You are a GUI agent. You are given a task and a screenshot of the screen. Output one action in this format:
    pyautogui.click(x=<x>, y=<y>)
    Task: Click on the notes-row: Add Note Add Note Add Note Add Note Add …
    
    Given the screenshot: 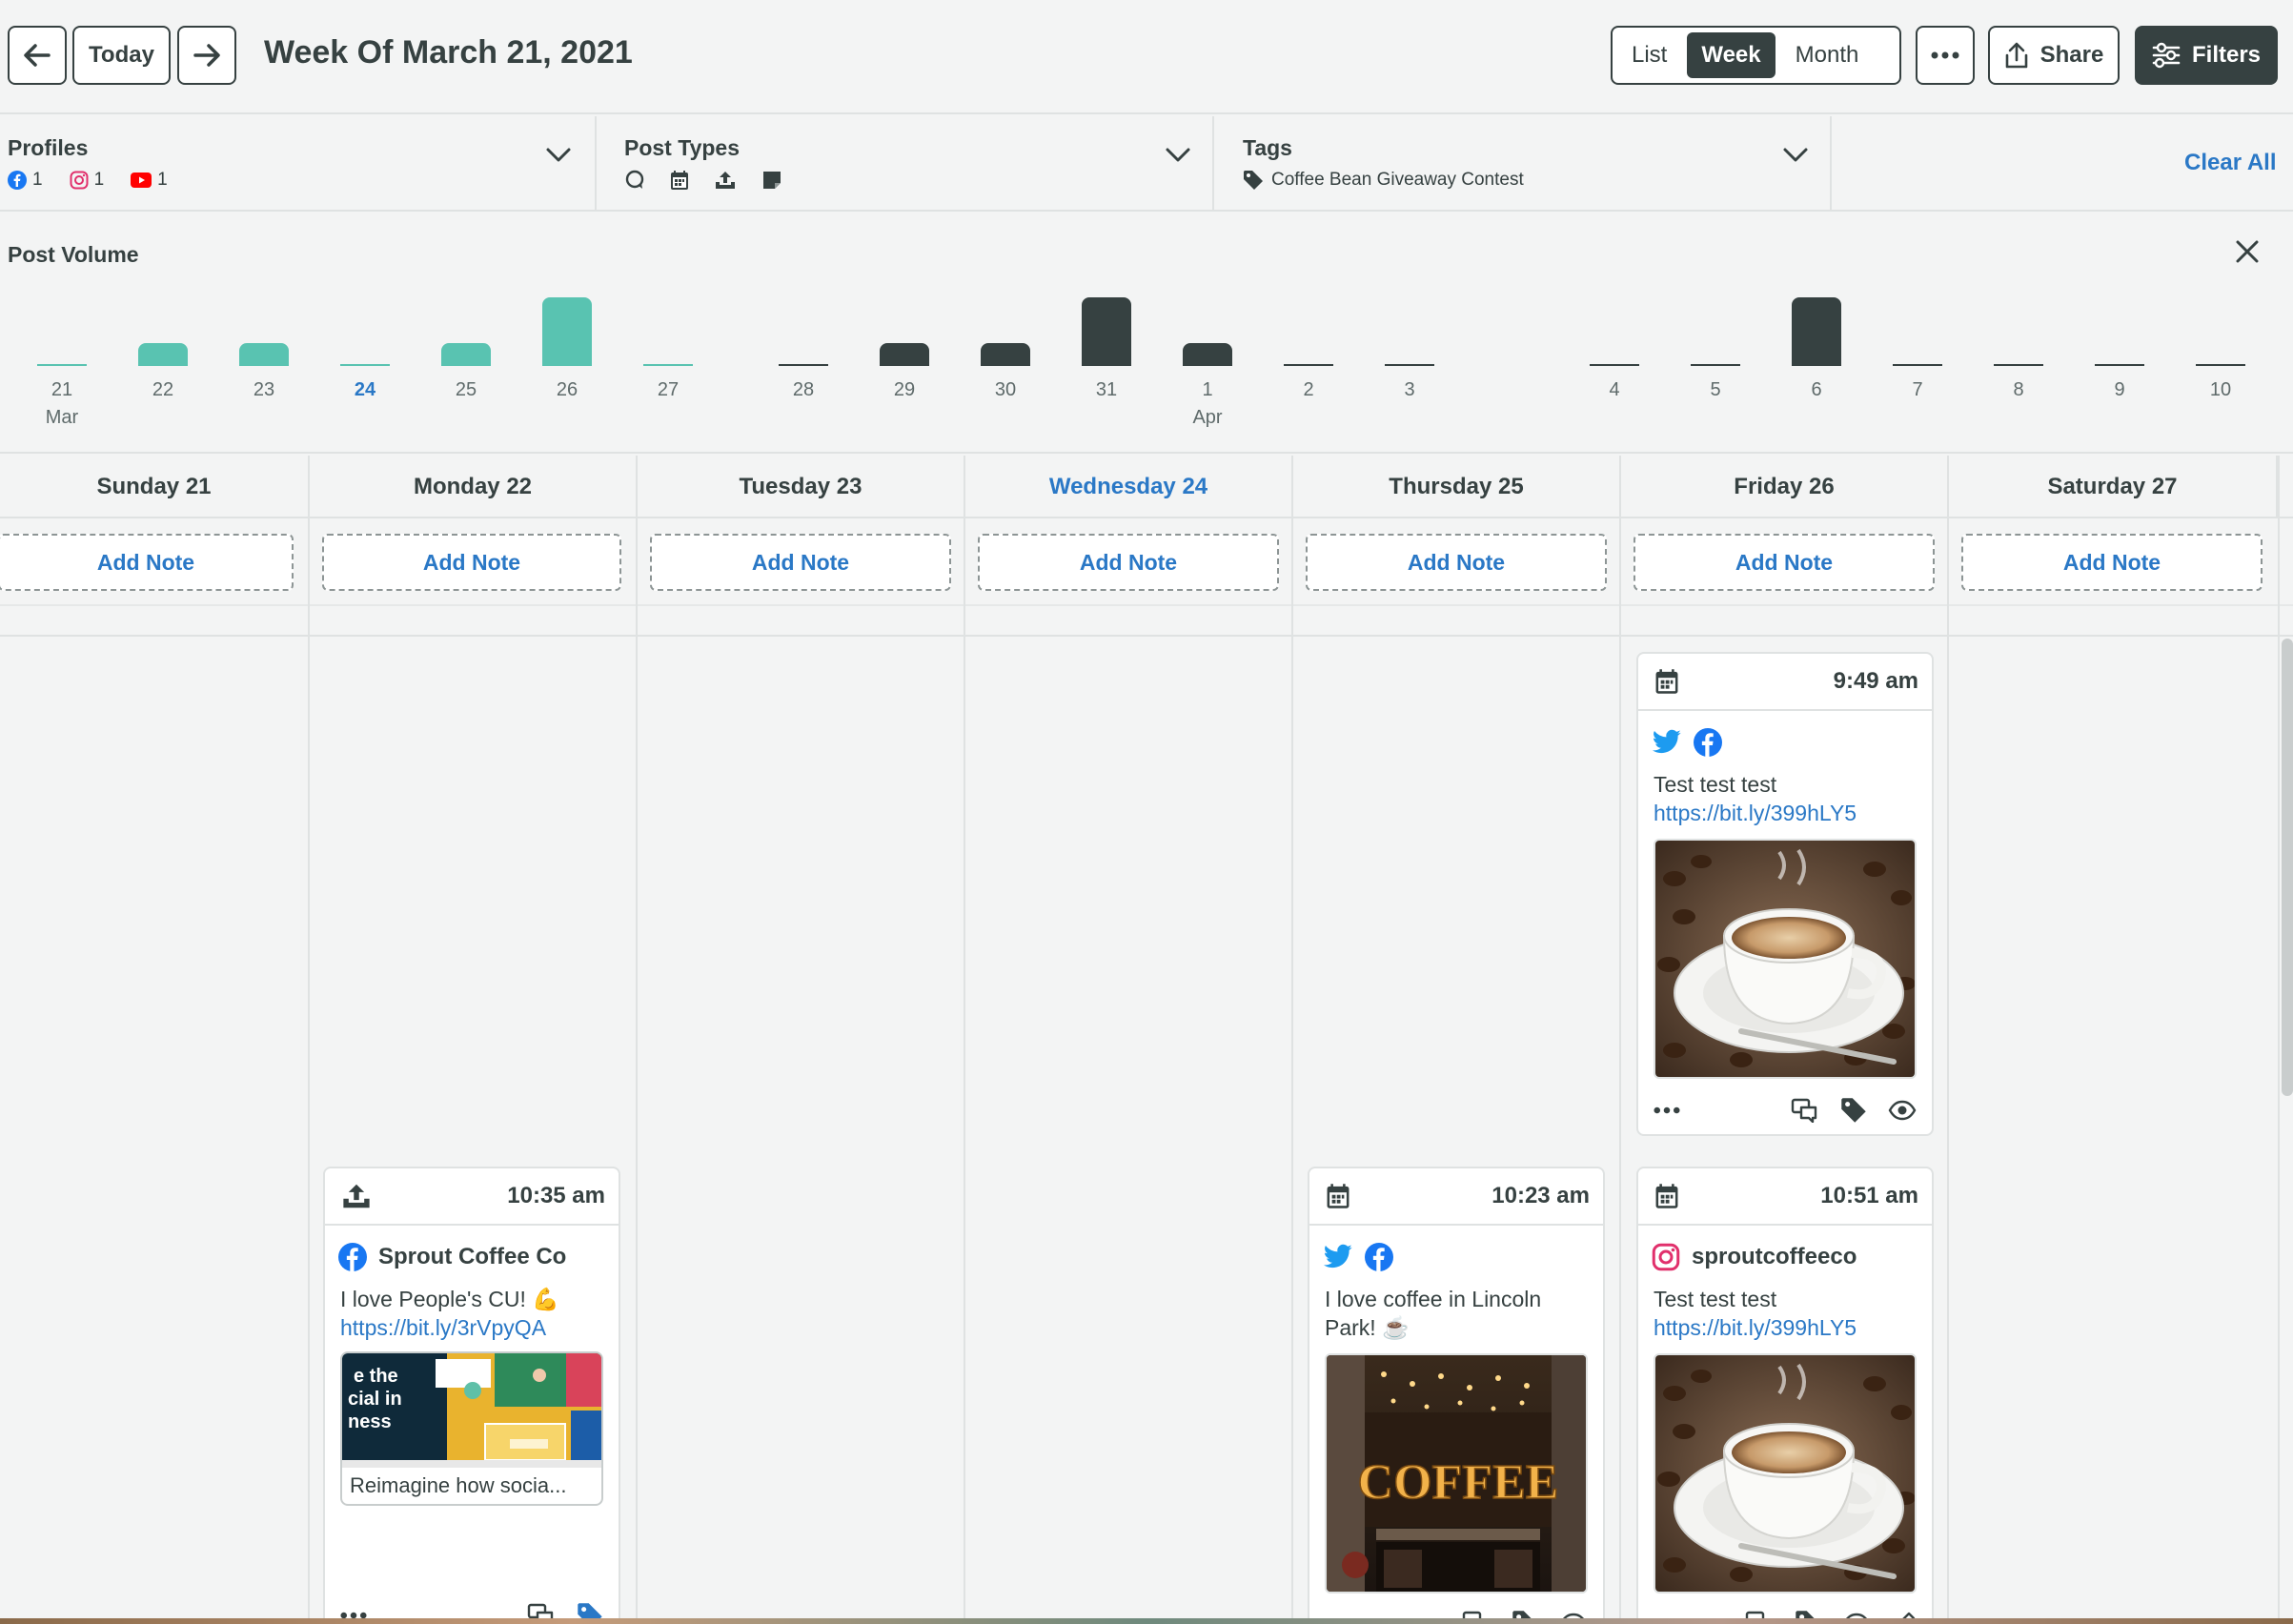 What is the action you would take?
    pyautogui.click(x=1147, y=561)
    